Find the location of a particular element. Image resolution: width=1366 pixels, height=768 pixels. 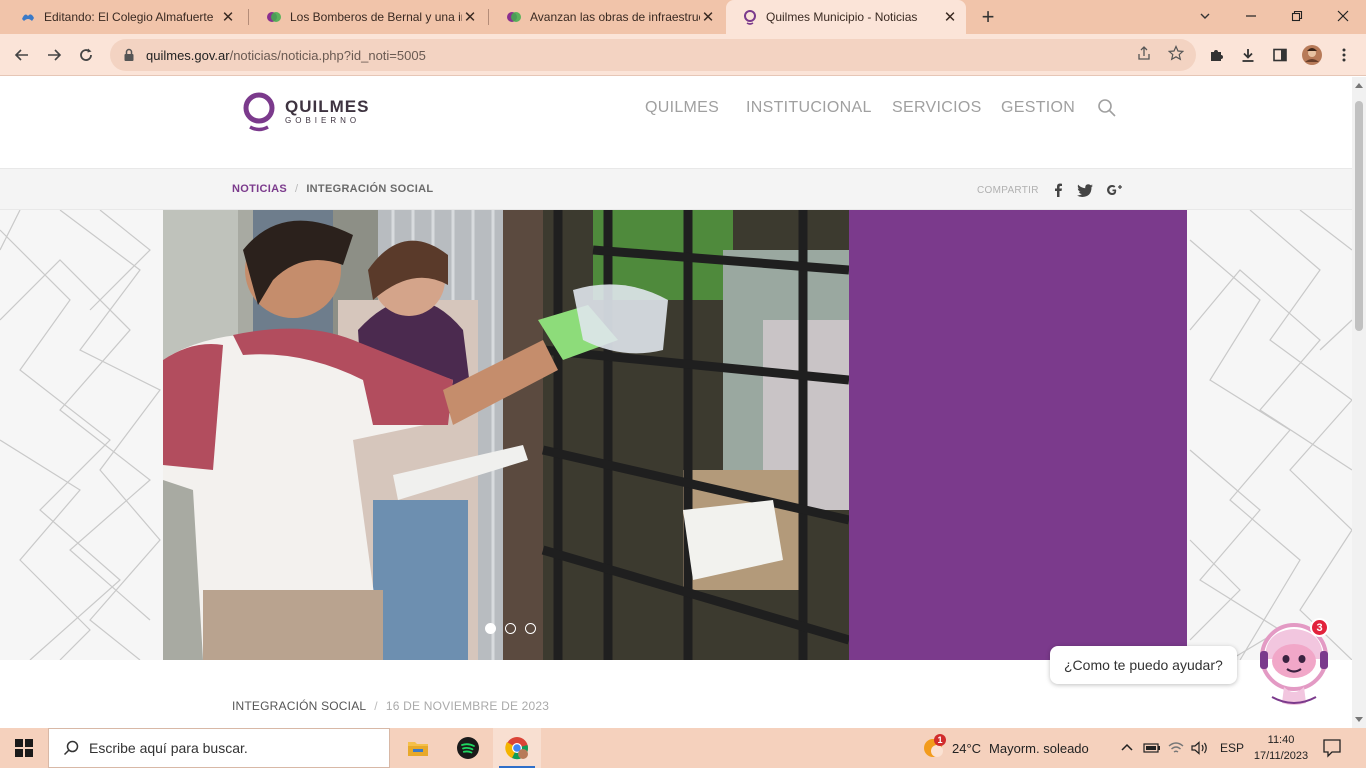

language-label: ESP is located at coordinates (1232, 748).